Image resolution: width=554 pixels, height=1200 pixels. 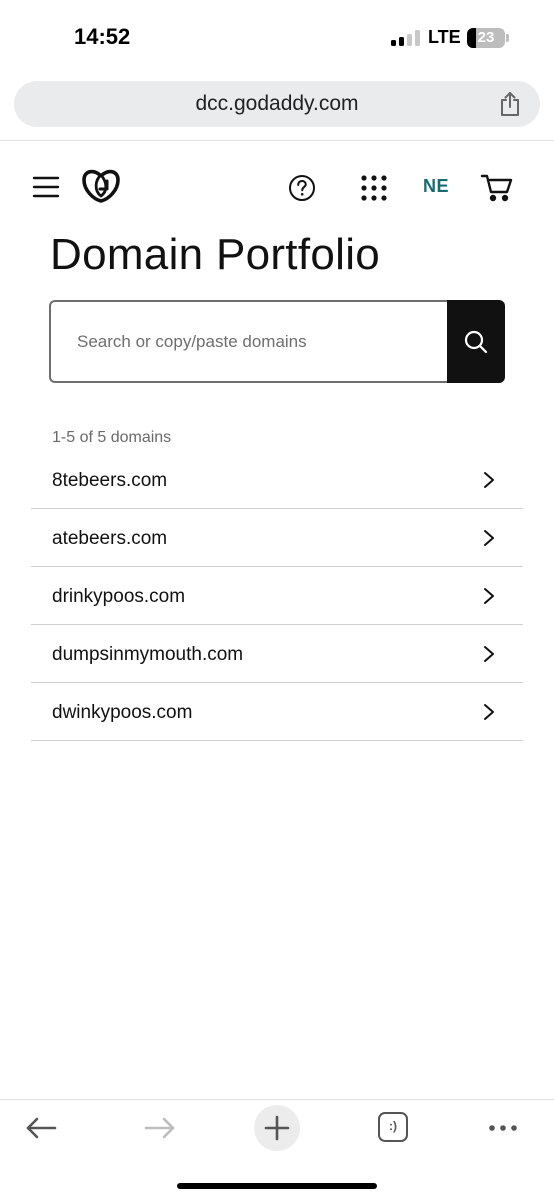 I want to click on battery-cap, so click(x=507, y=38).